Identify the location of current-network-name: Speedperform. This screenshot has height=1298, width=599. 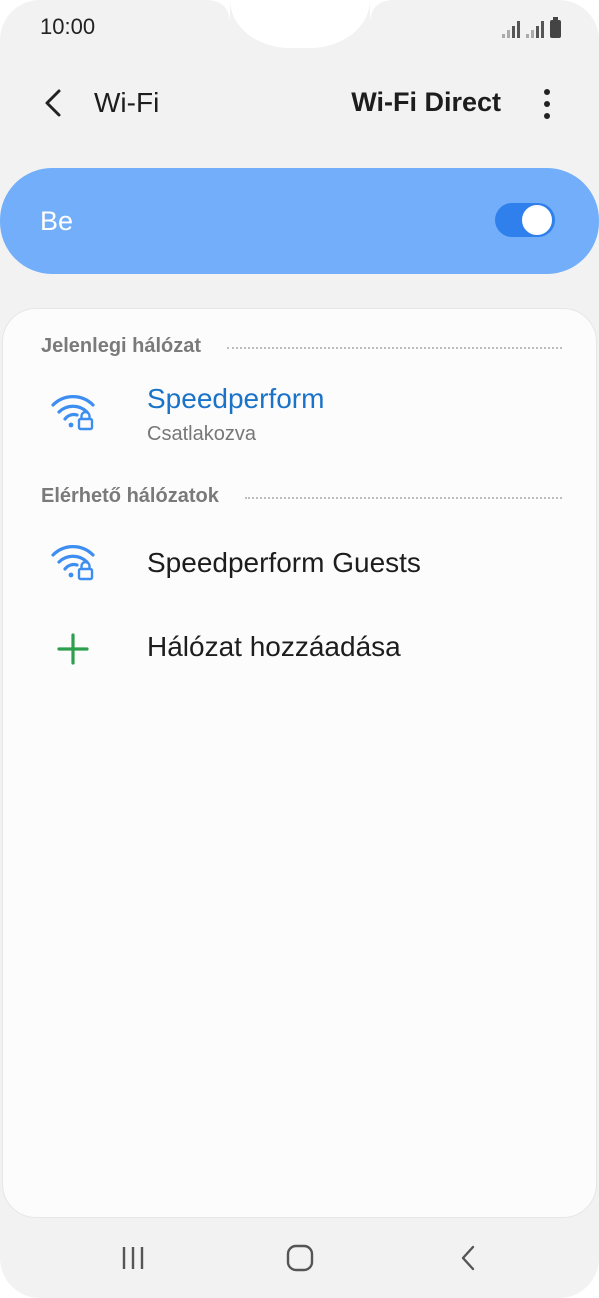
(236, 398).